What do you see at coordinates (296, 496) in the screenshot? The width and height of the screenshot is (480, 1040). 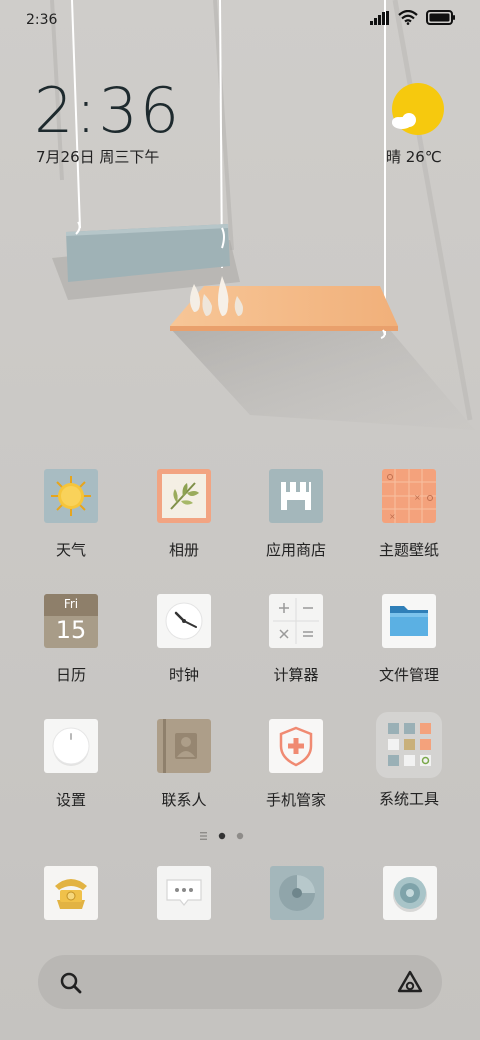 I see `app-store-icon` at bounding box center [296, 496].